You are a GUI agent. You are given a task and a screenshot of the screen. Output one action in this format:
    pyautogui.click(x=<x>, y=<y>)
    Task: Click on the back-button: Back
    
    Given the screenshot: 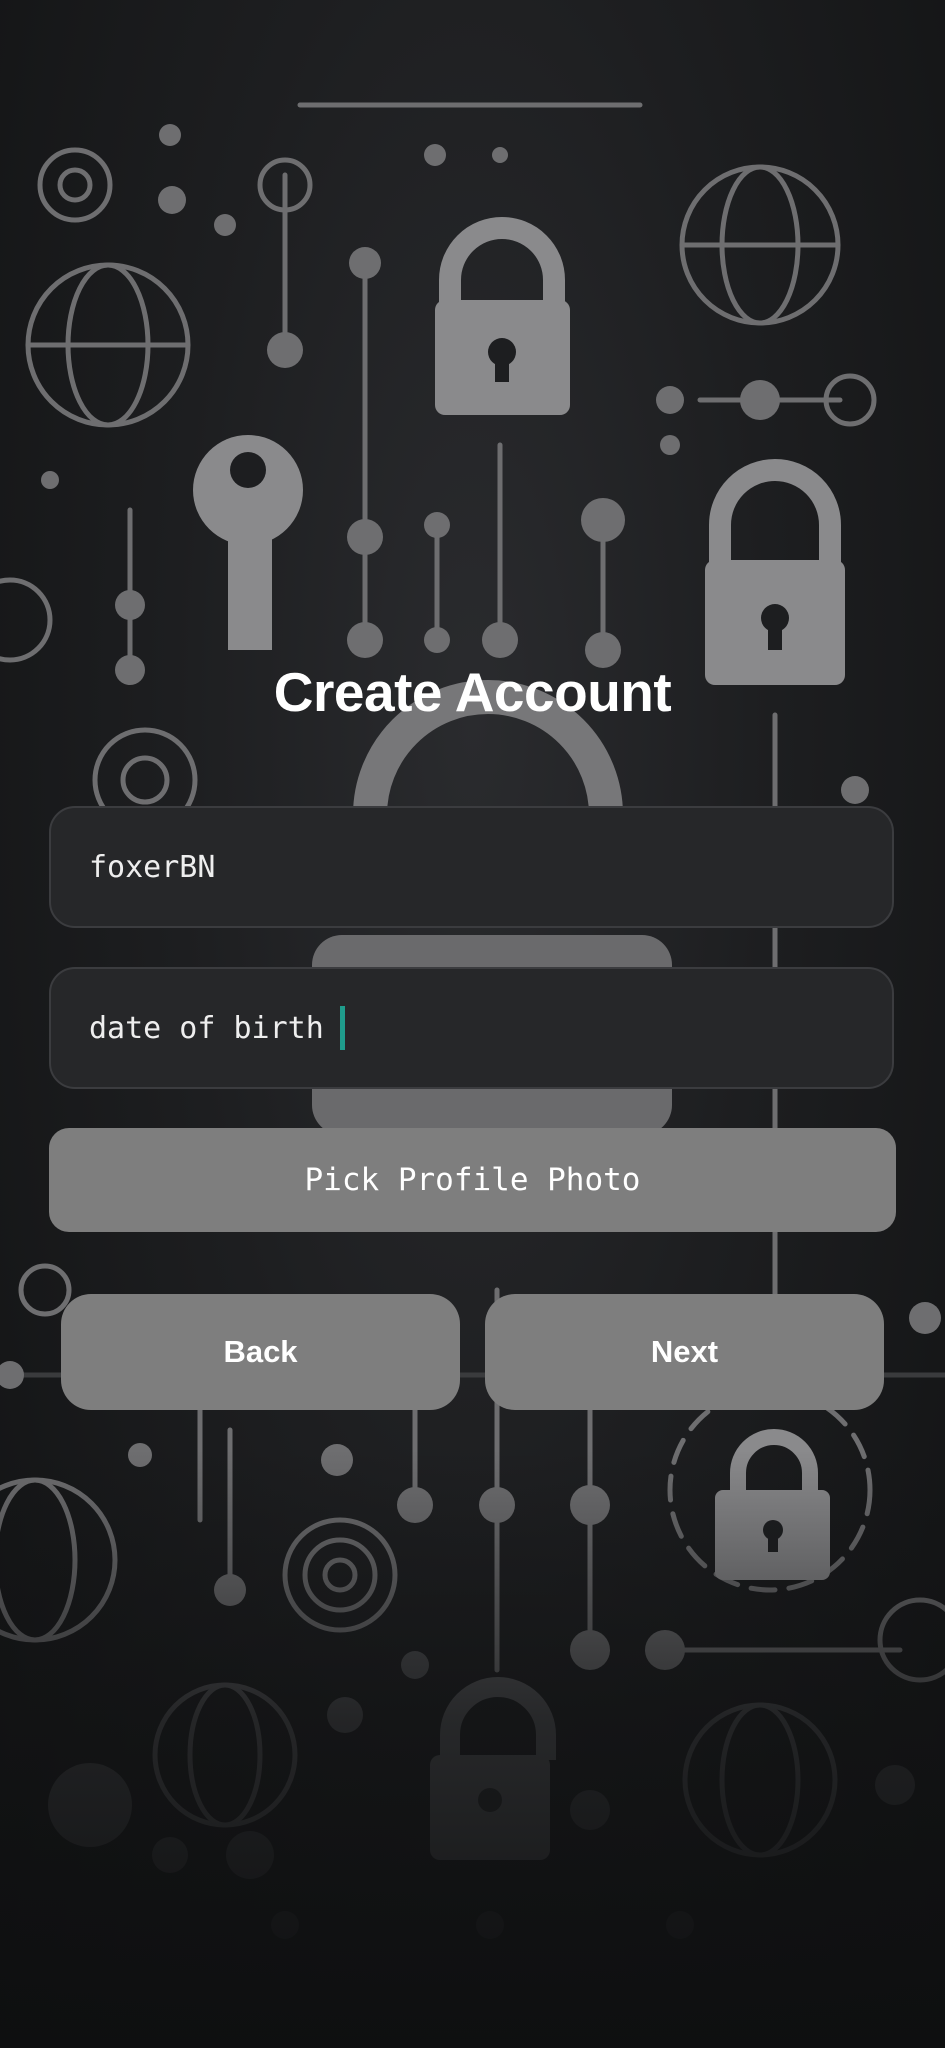 What is the action you would take?
    pyautogui.click(x=260, y=1352)
    